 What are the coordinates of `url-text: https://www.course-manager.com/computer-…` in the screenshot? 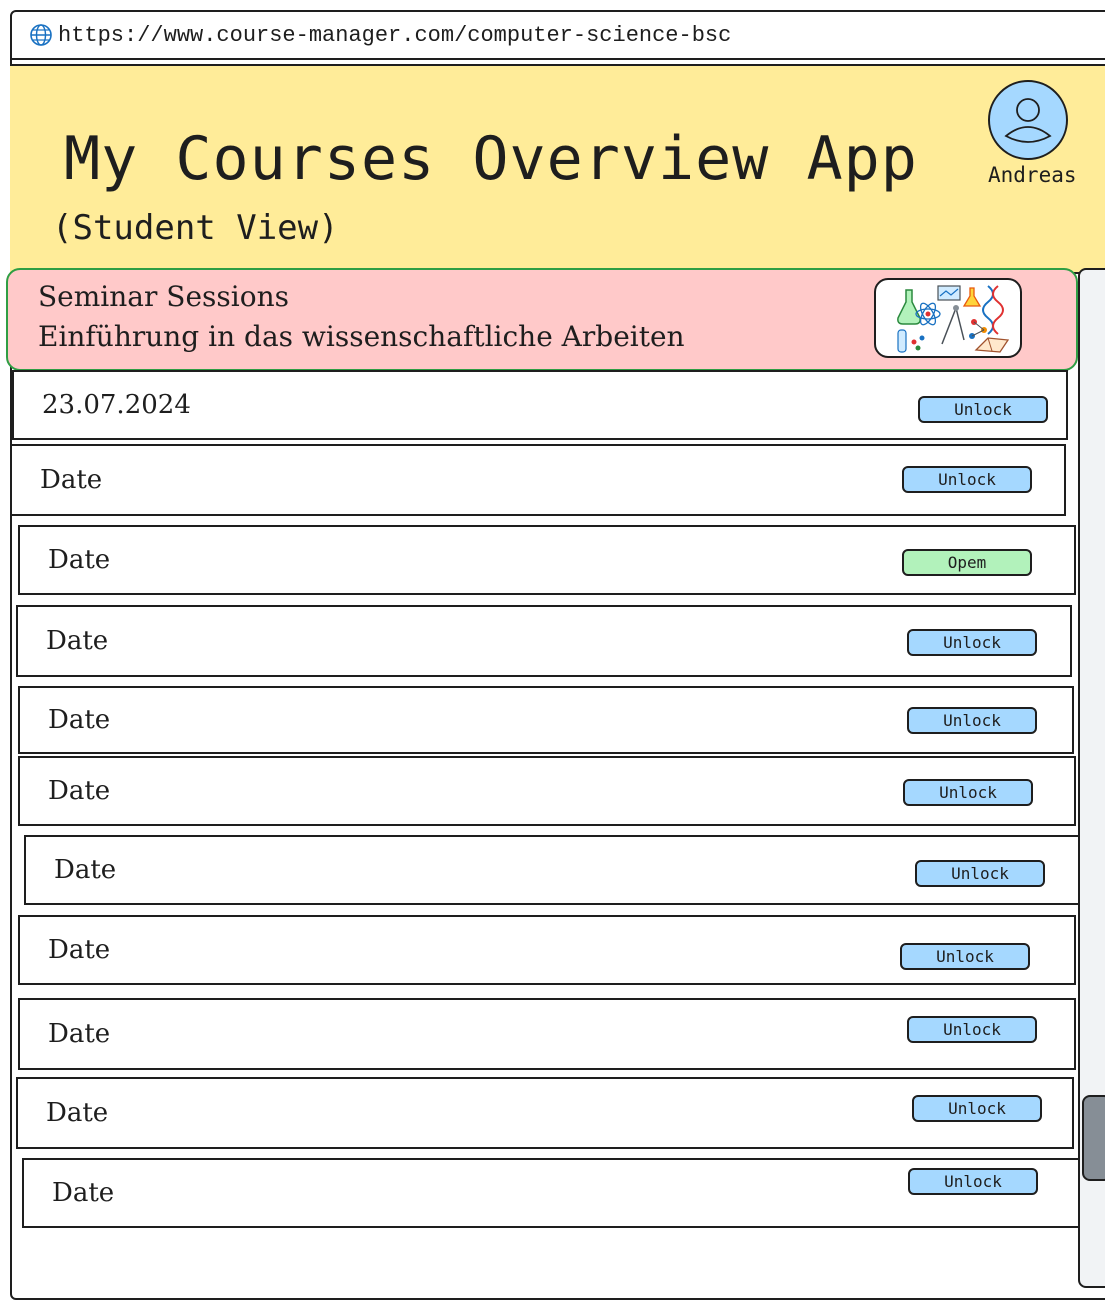 It's located at (395, 35).